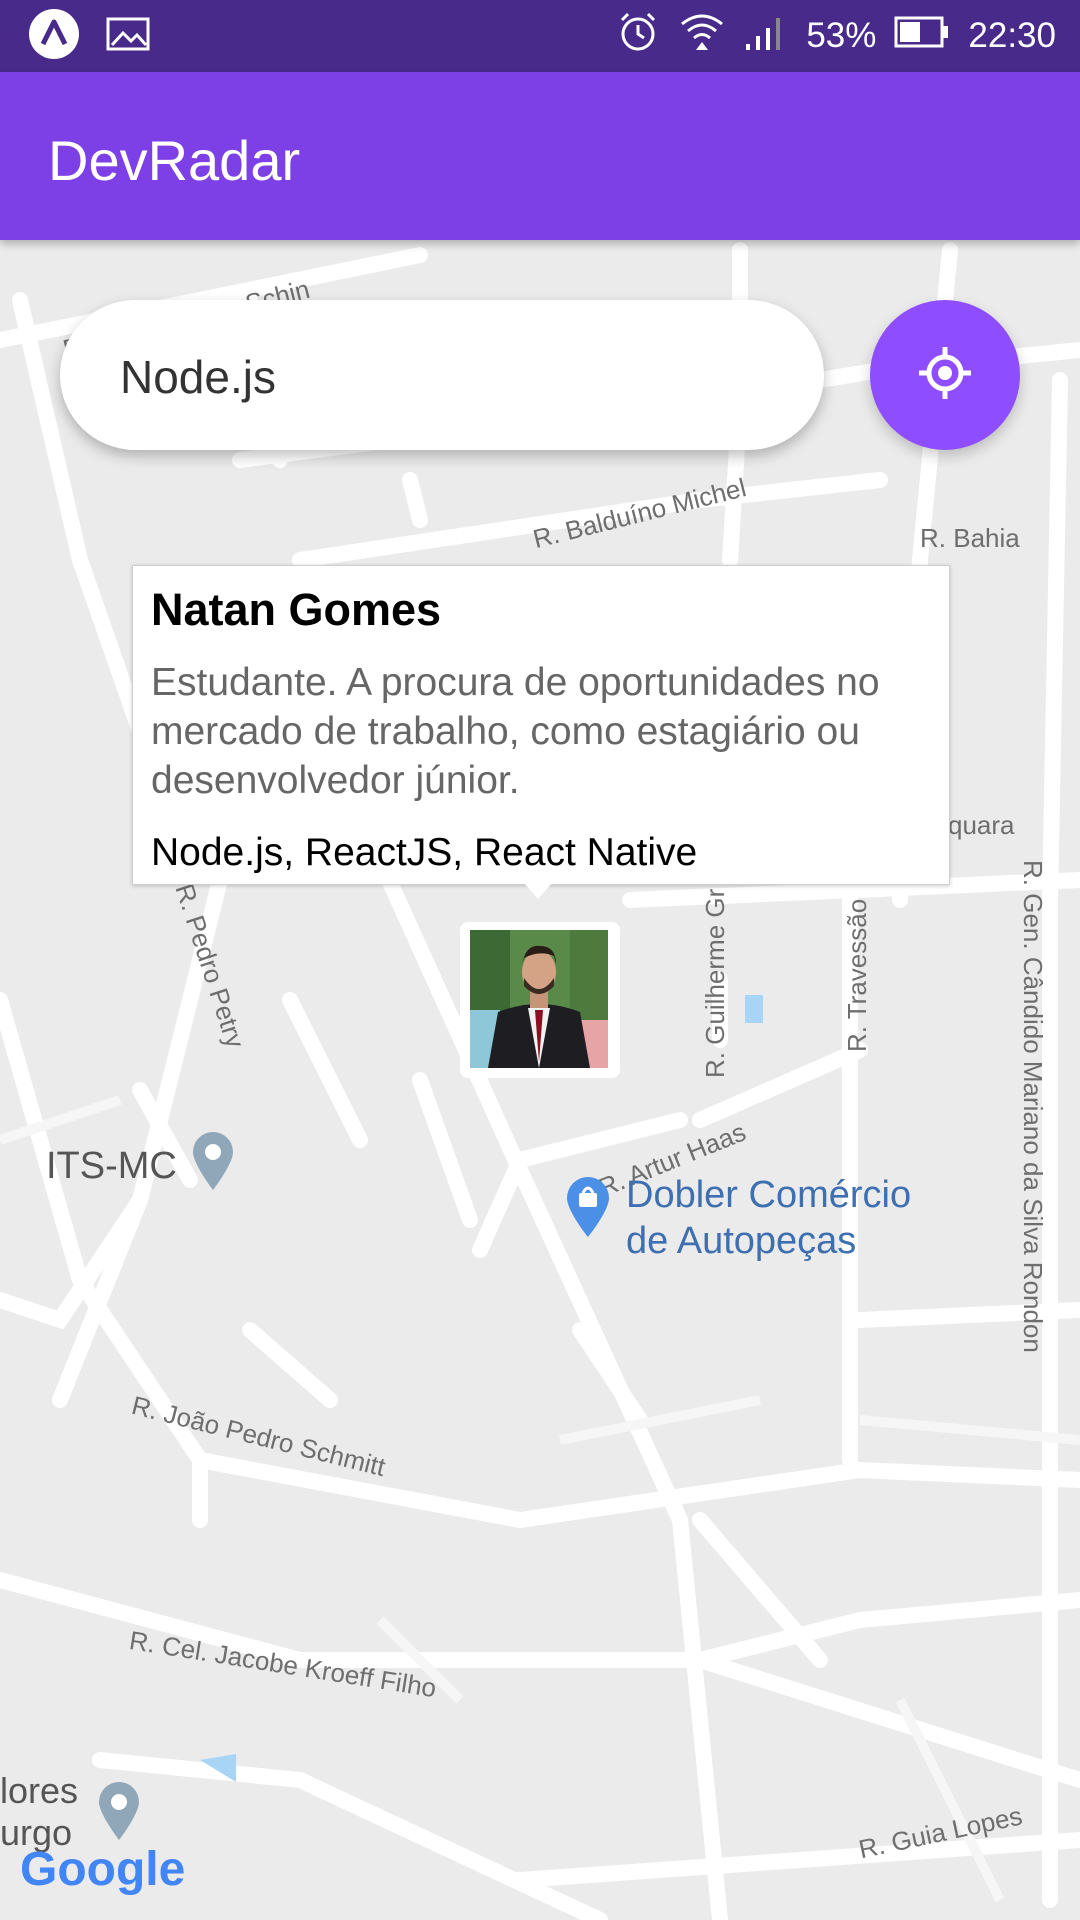 Image resolution: width=1080 pixels, height=1920 pixels. What do you see at coordinates (111, 1166) in the screenshot?
I see `poi-label-its: ITS-MC` at bounding box center [111, 1166].